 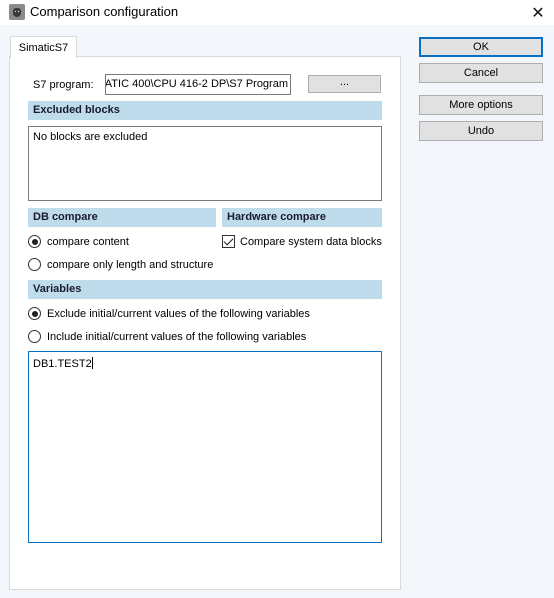 I want to click on text-caret, so click(x=92, y=363).